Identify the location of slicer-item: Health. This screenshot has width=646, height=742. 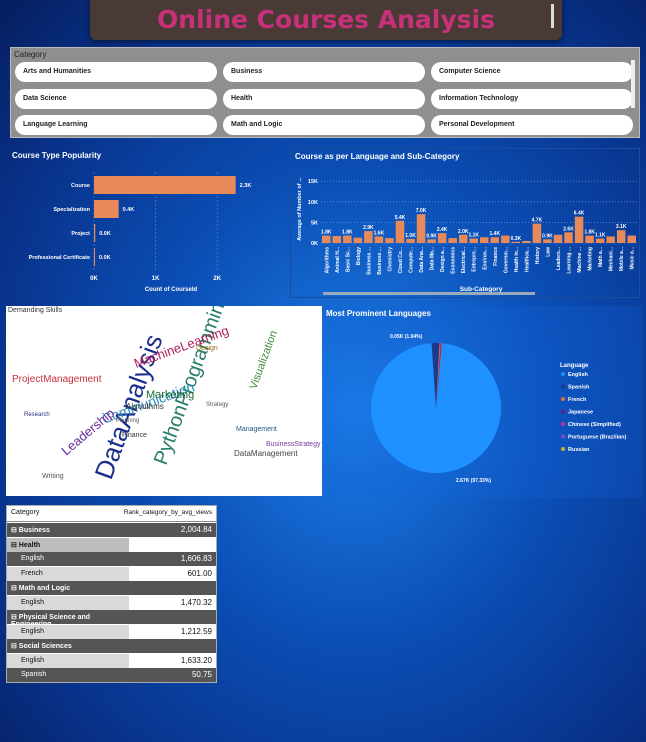
(324, 99).